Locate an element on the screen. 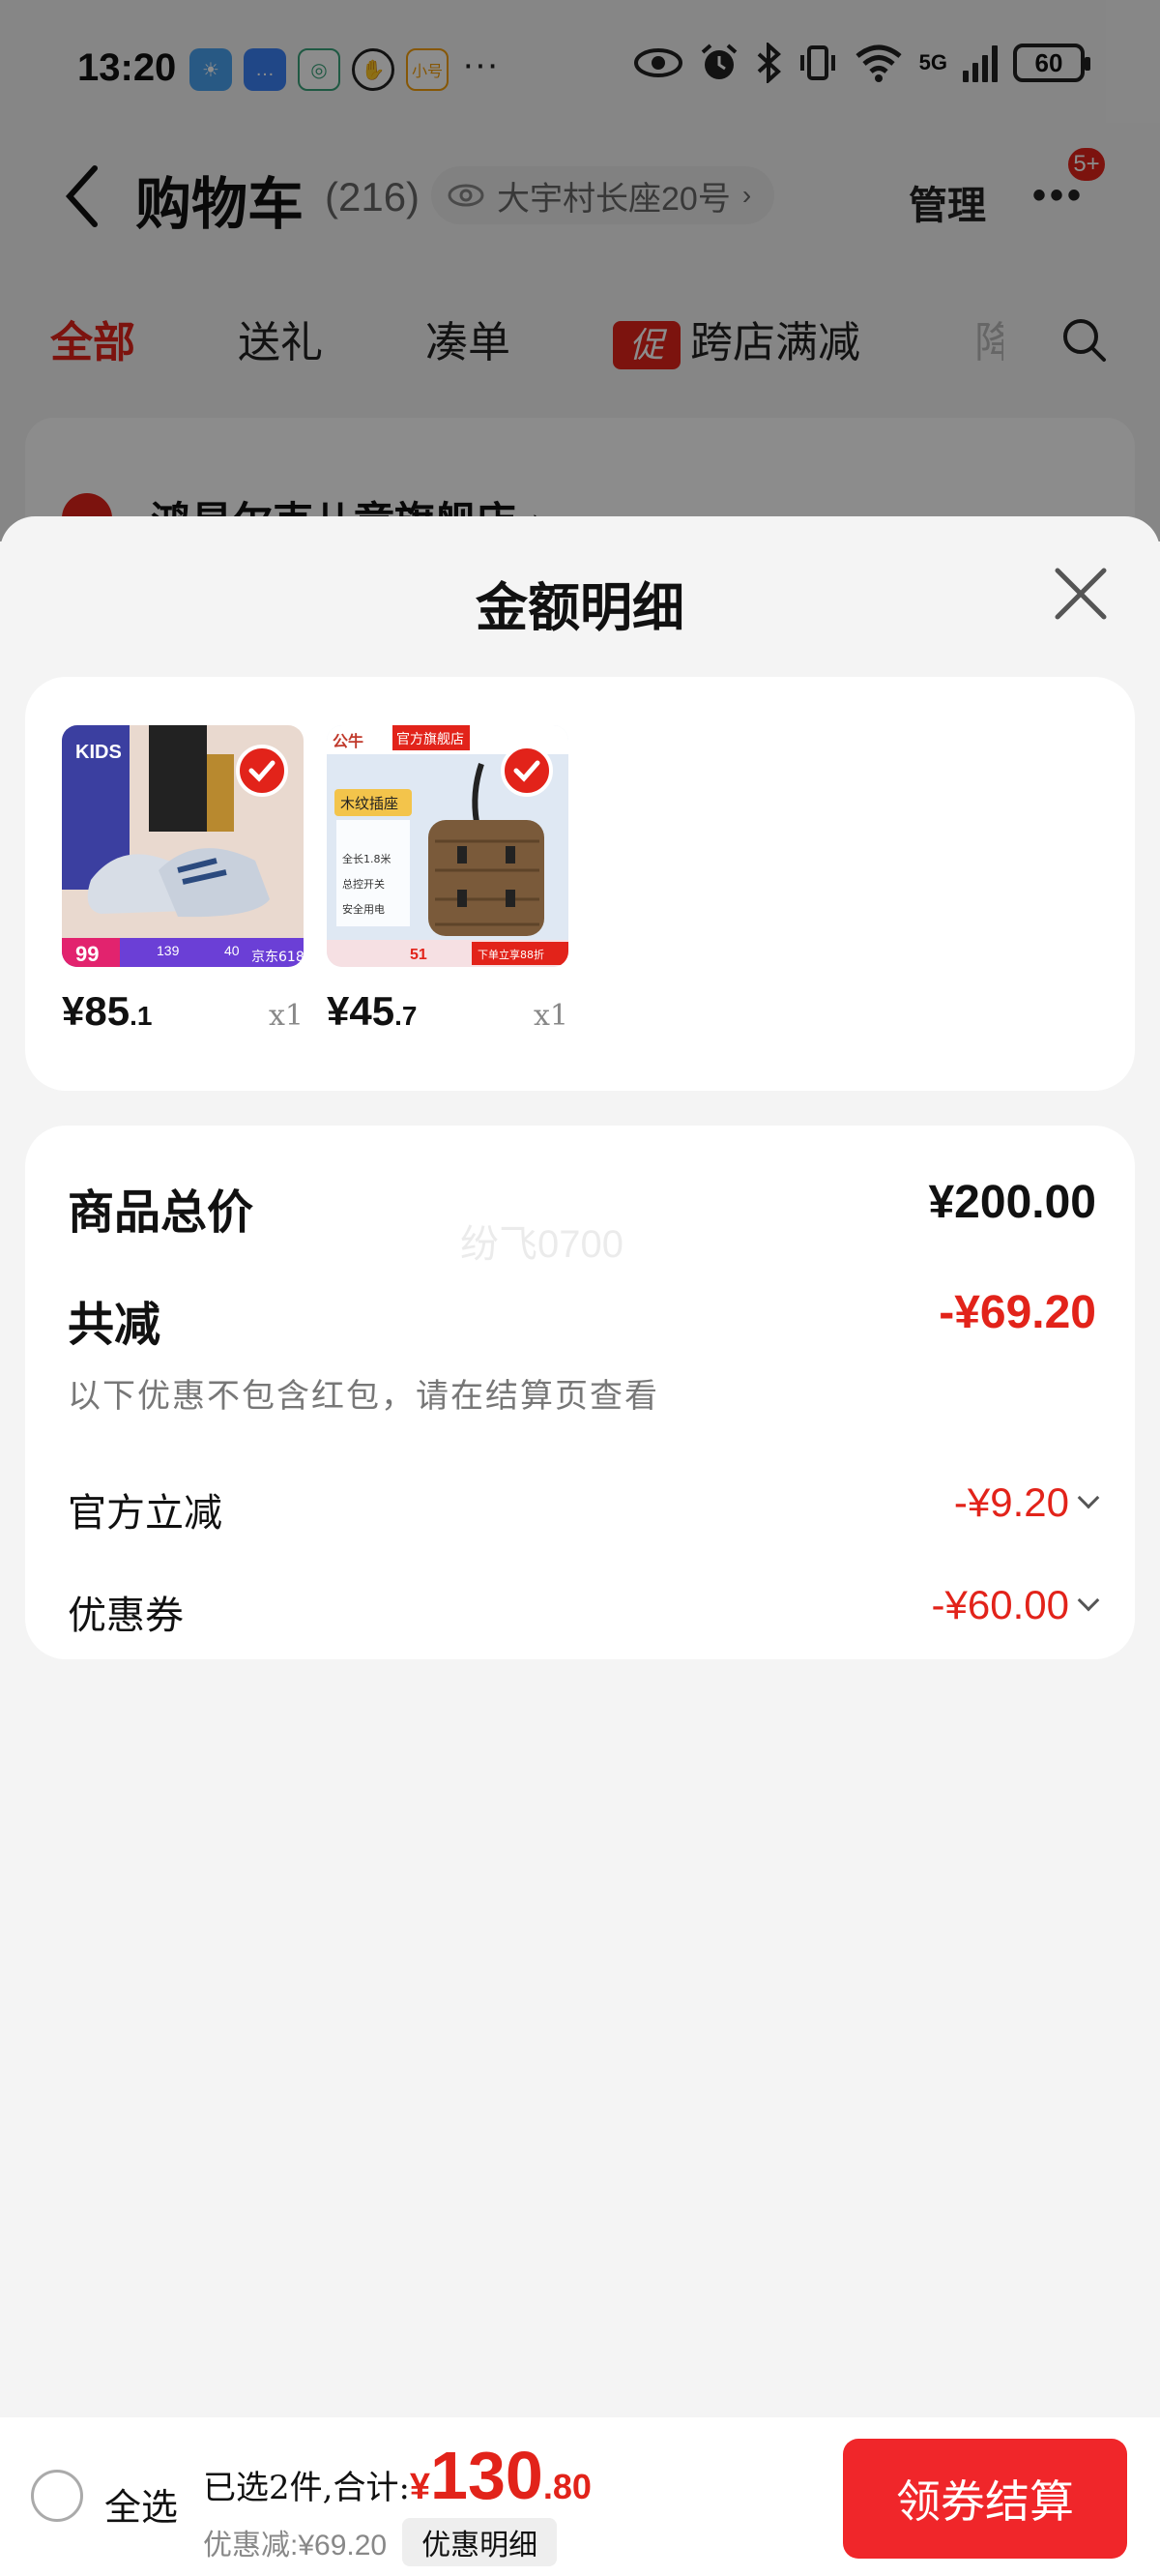 The height and width of the screenshot is (2576, 1160). socket-feature-3: 安全用电 is located at coordinates (363, 909).